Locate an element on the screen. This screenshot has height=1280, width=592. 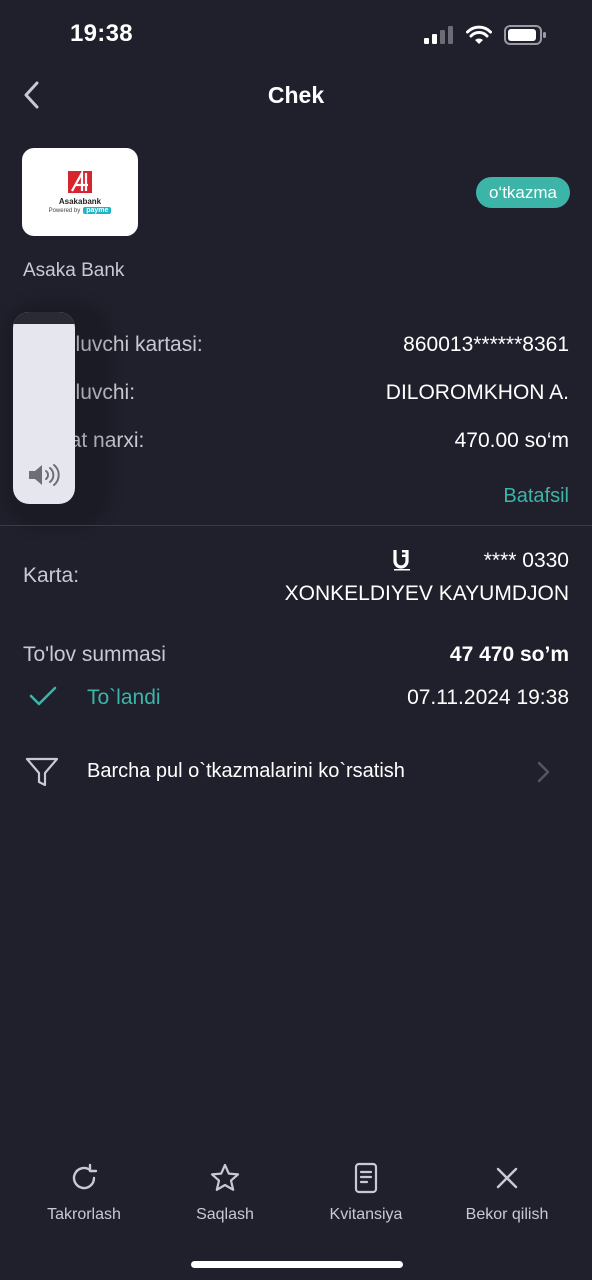
logo-name: Asakabank is located at coordinates (80, 201).